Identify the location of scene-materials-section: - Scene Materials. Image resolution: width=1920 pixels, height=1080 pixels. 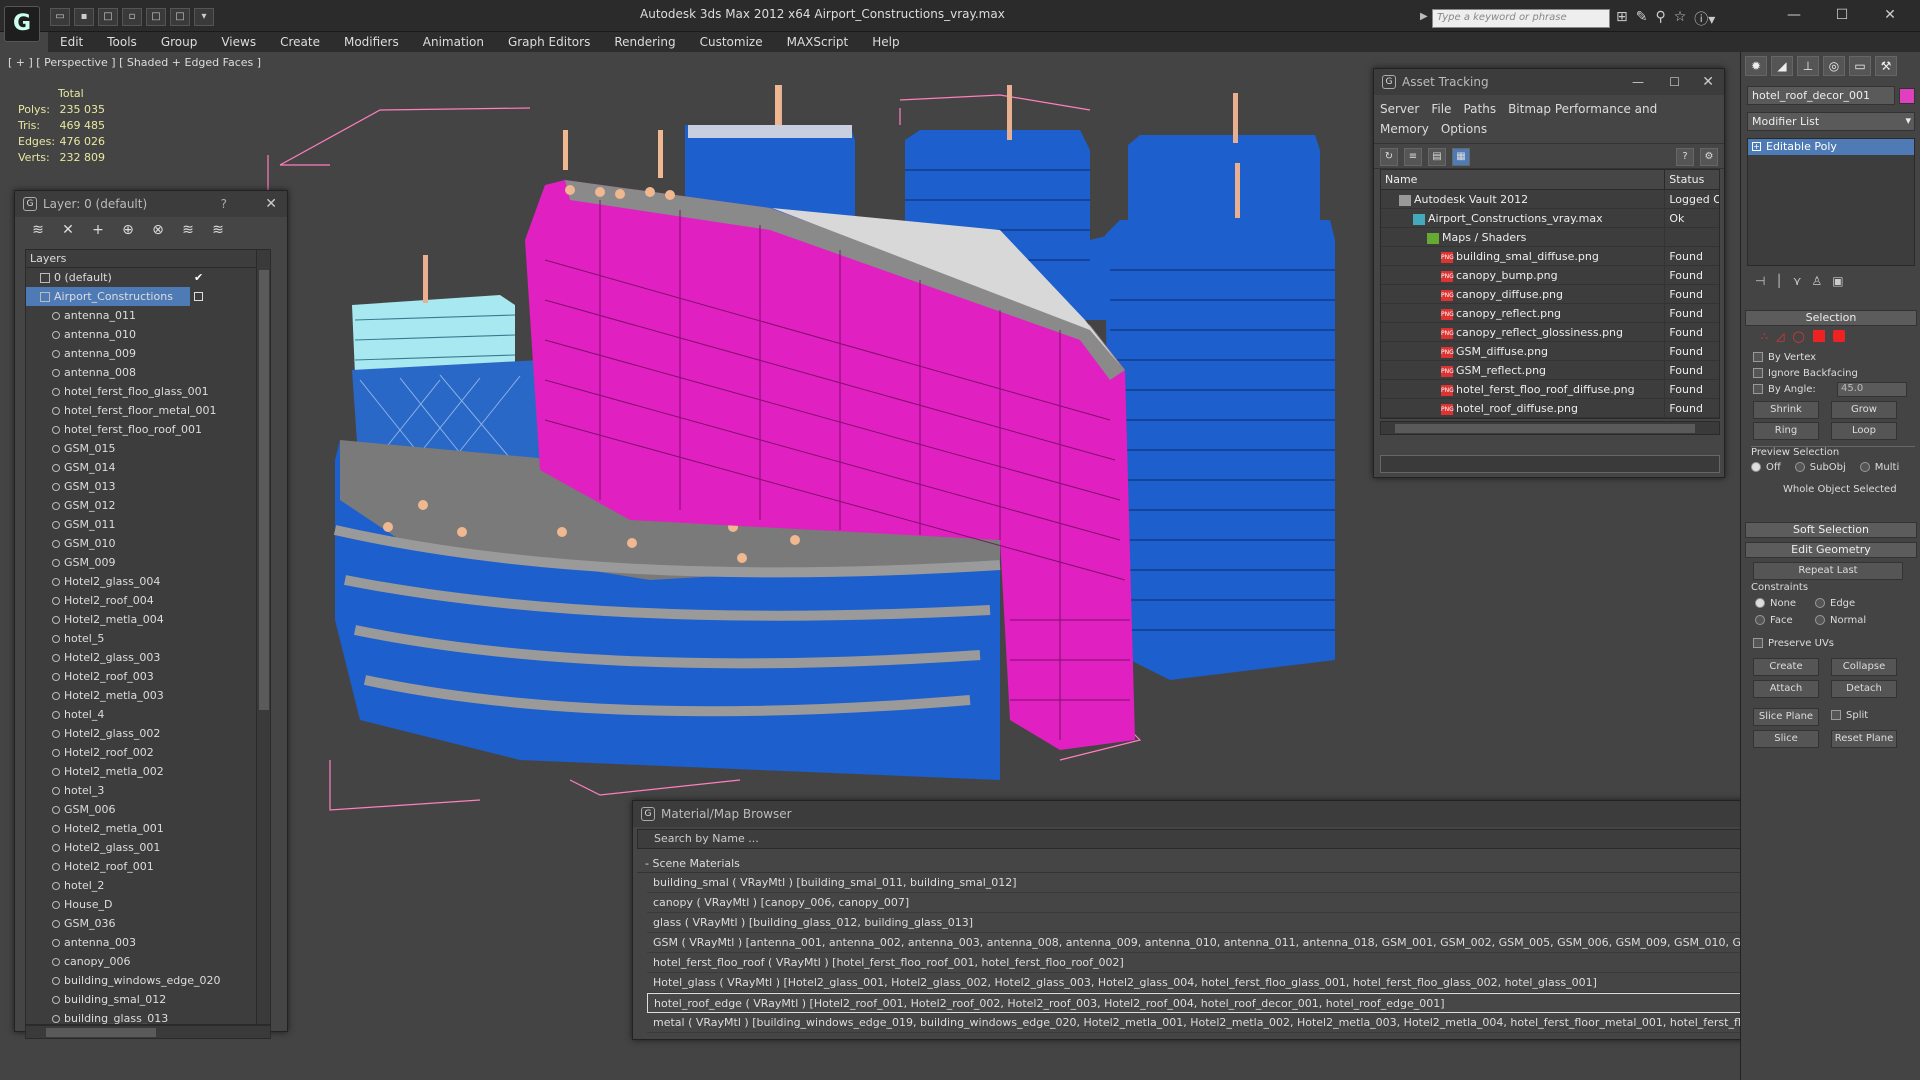
(1264, 864).